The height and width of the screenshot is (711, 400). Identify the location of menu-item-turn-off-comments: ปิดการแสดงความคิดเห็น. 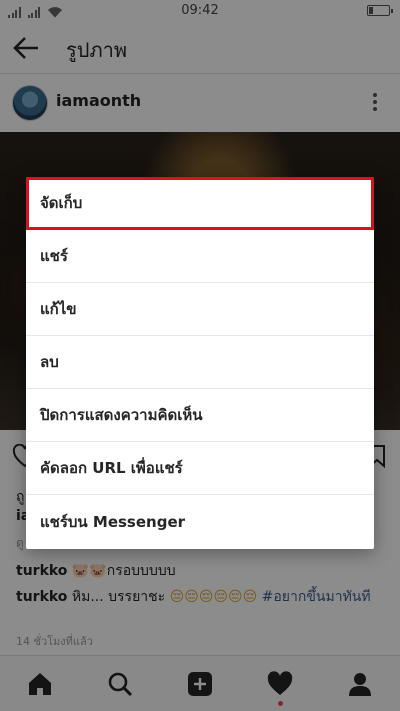
(200, 415).